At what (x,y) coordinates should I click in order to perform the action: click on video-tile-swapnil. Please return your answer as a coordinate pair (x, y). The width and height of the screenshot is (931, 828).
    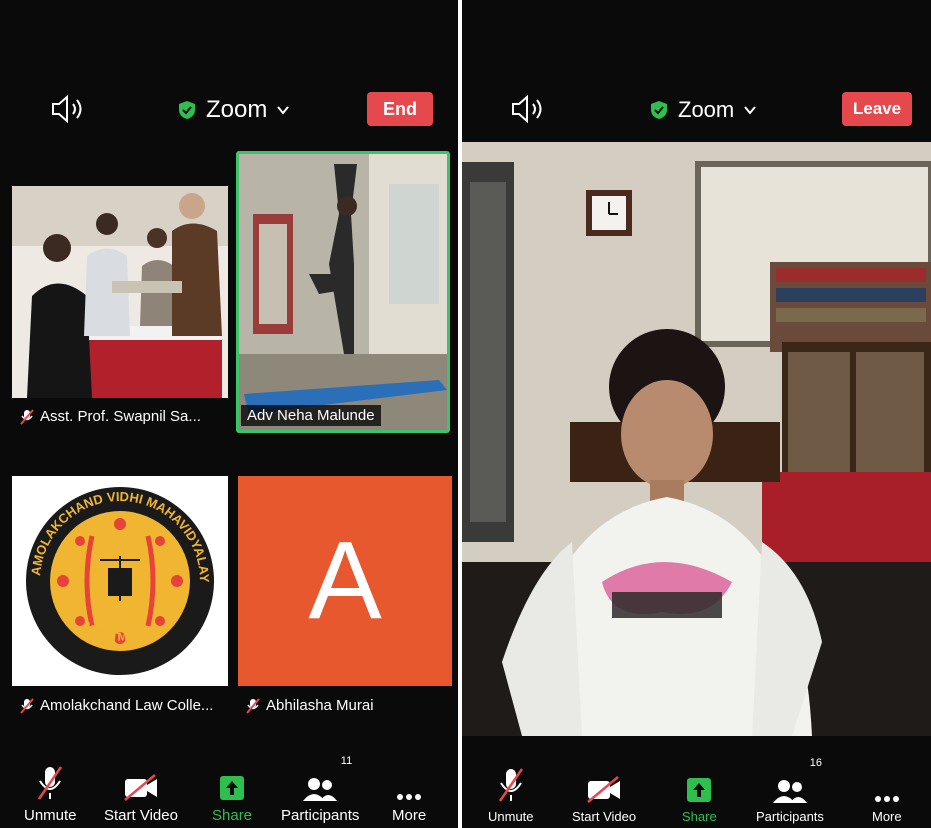
    Looking at the image, I should click on (120, 292).